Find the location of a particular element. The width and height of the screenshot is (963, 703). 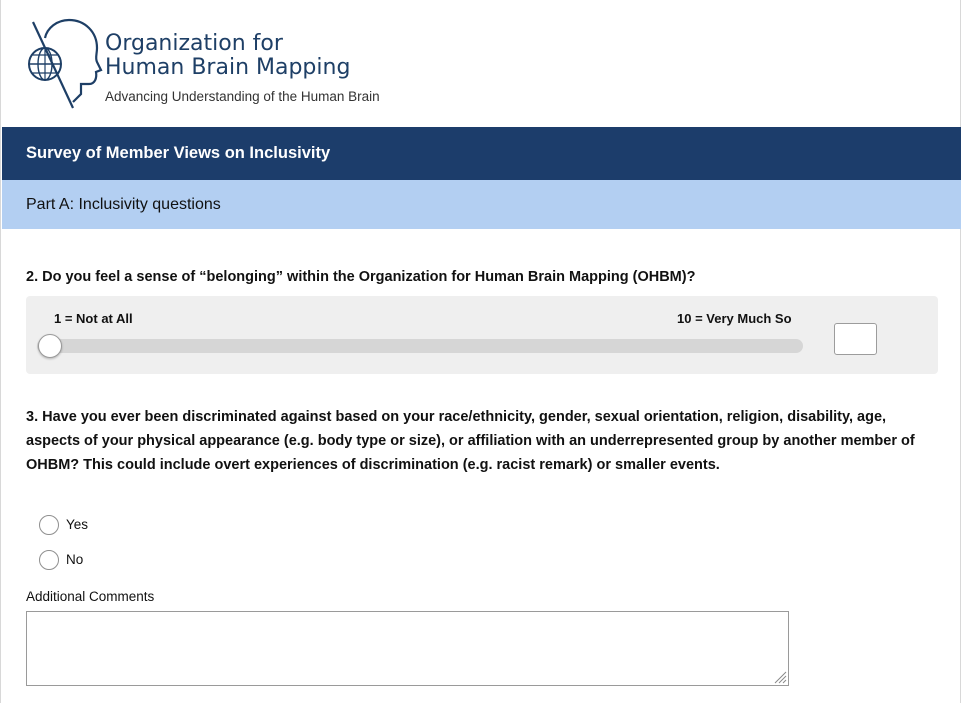

section-title: Part A: Inclusivity questions is located at coordinates (123, 204).